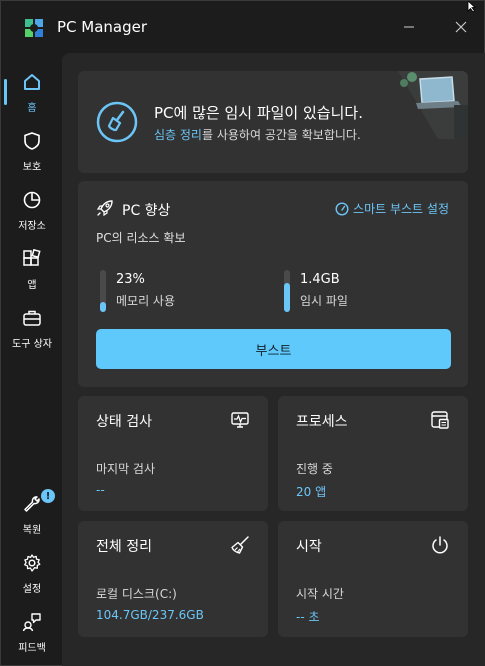 The height and width of the screenshot is (666, 485). What do you see at coordinates (32, 589) in the screenshot?
I see `sidebar-item-label: 설정` at bounding box center [32, 589].